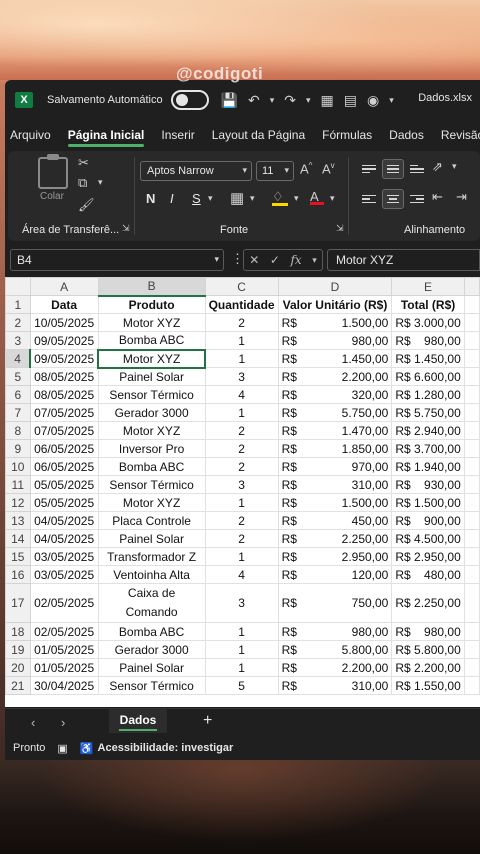 The width and height of the screenshot is (480, 854). I want to click on add-sheet-icon: +, so click(207, 721).